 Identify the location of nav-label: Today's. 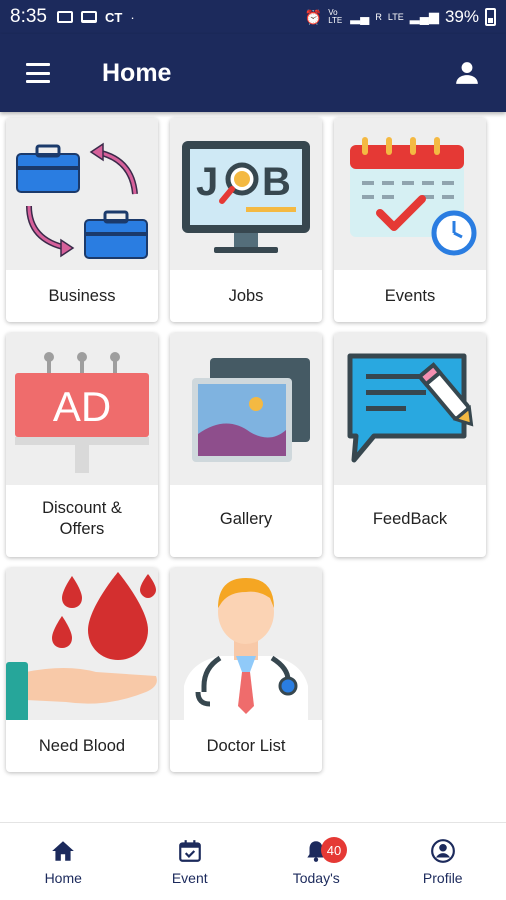
(316, 877).